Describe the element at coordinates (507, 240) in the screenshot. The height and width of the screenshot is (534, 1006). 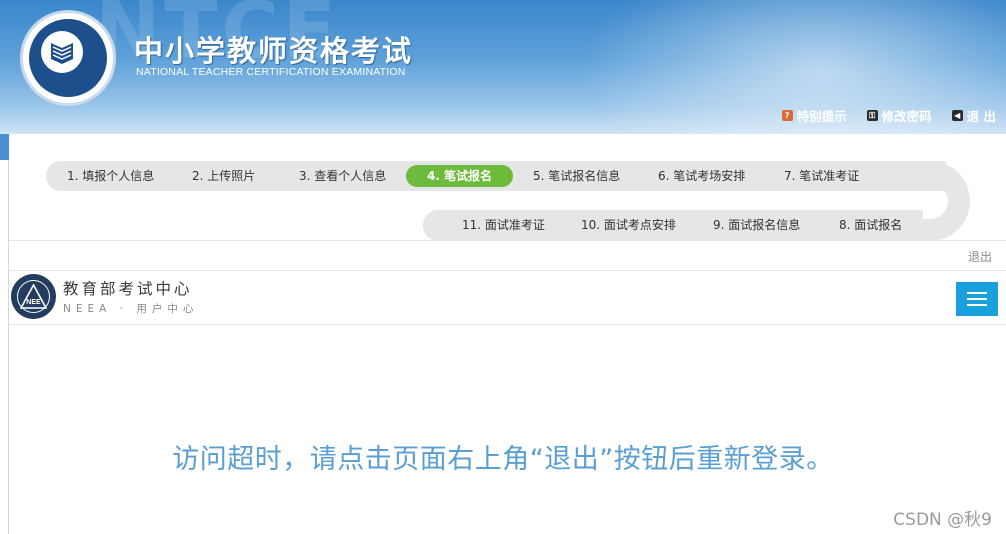
I see `frame-top-divider` at that location.